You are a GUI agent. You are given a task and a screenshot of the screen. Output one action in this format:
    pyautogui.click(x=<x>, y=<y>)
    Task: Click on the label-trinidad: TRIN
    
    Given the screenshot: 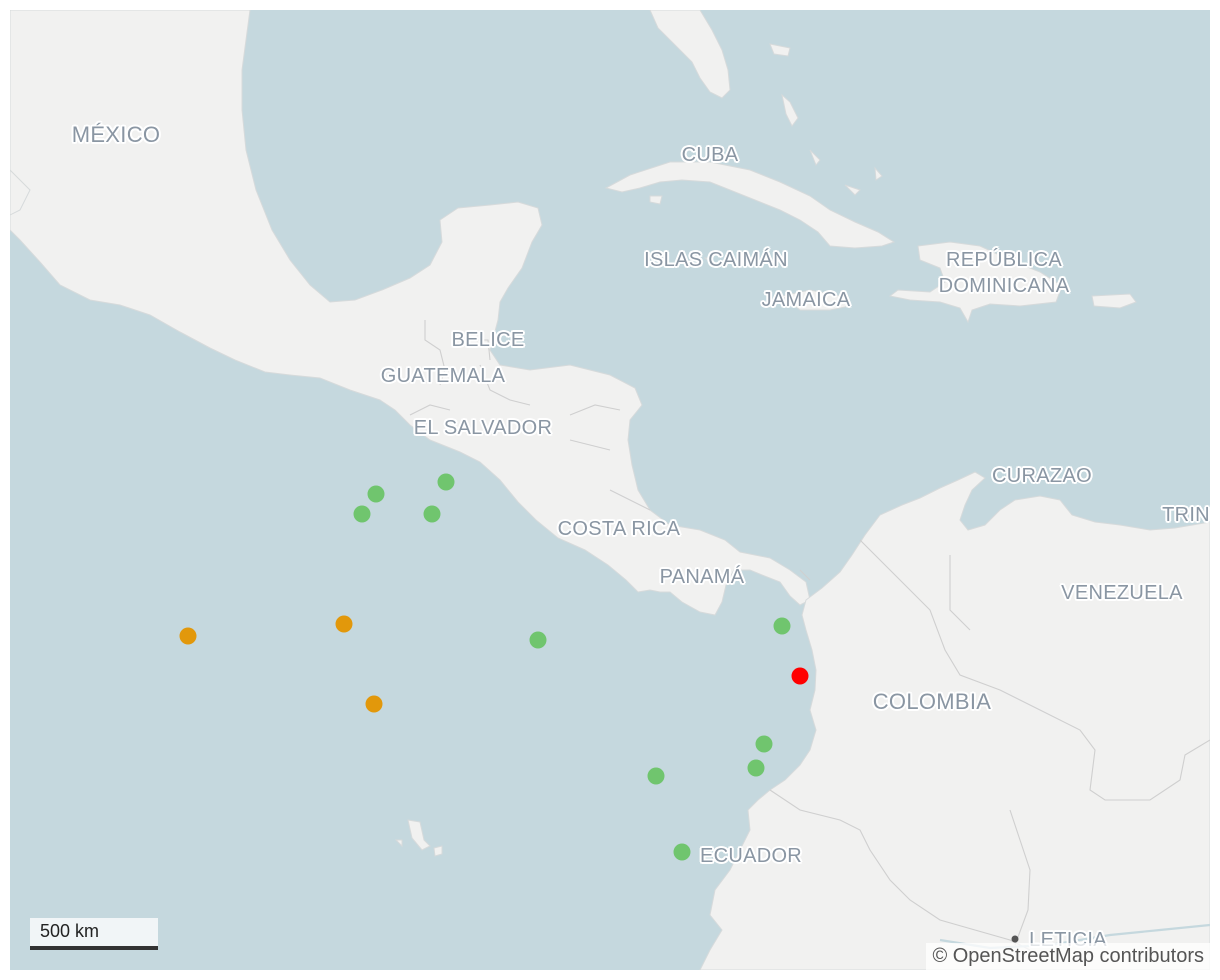 What is the action you would take?
    pyautogui.click(x=1186, y=515)
    